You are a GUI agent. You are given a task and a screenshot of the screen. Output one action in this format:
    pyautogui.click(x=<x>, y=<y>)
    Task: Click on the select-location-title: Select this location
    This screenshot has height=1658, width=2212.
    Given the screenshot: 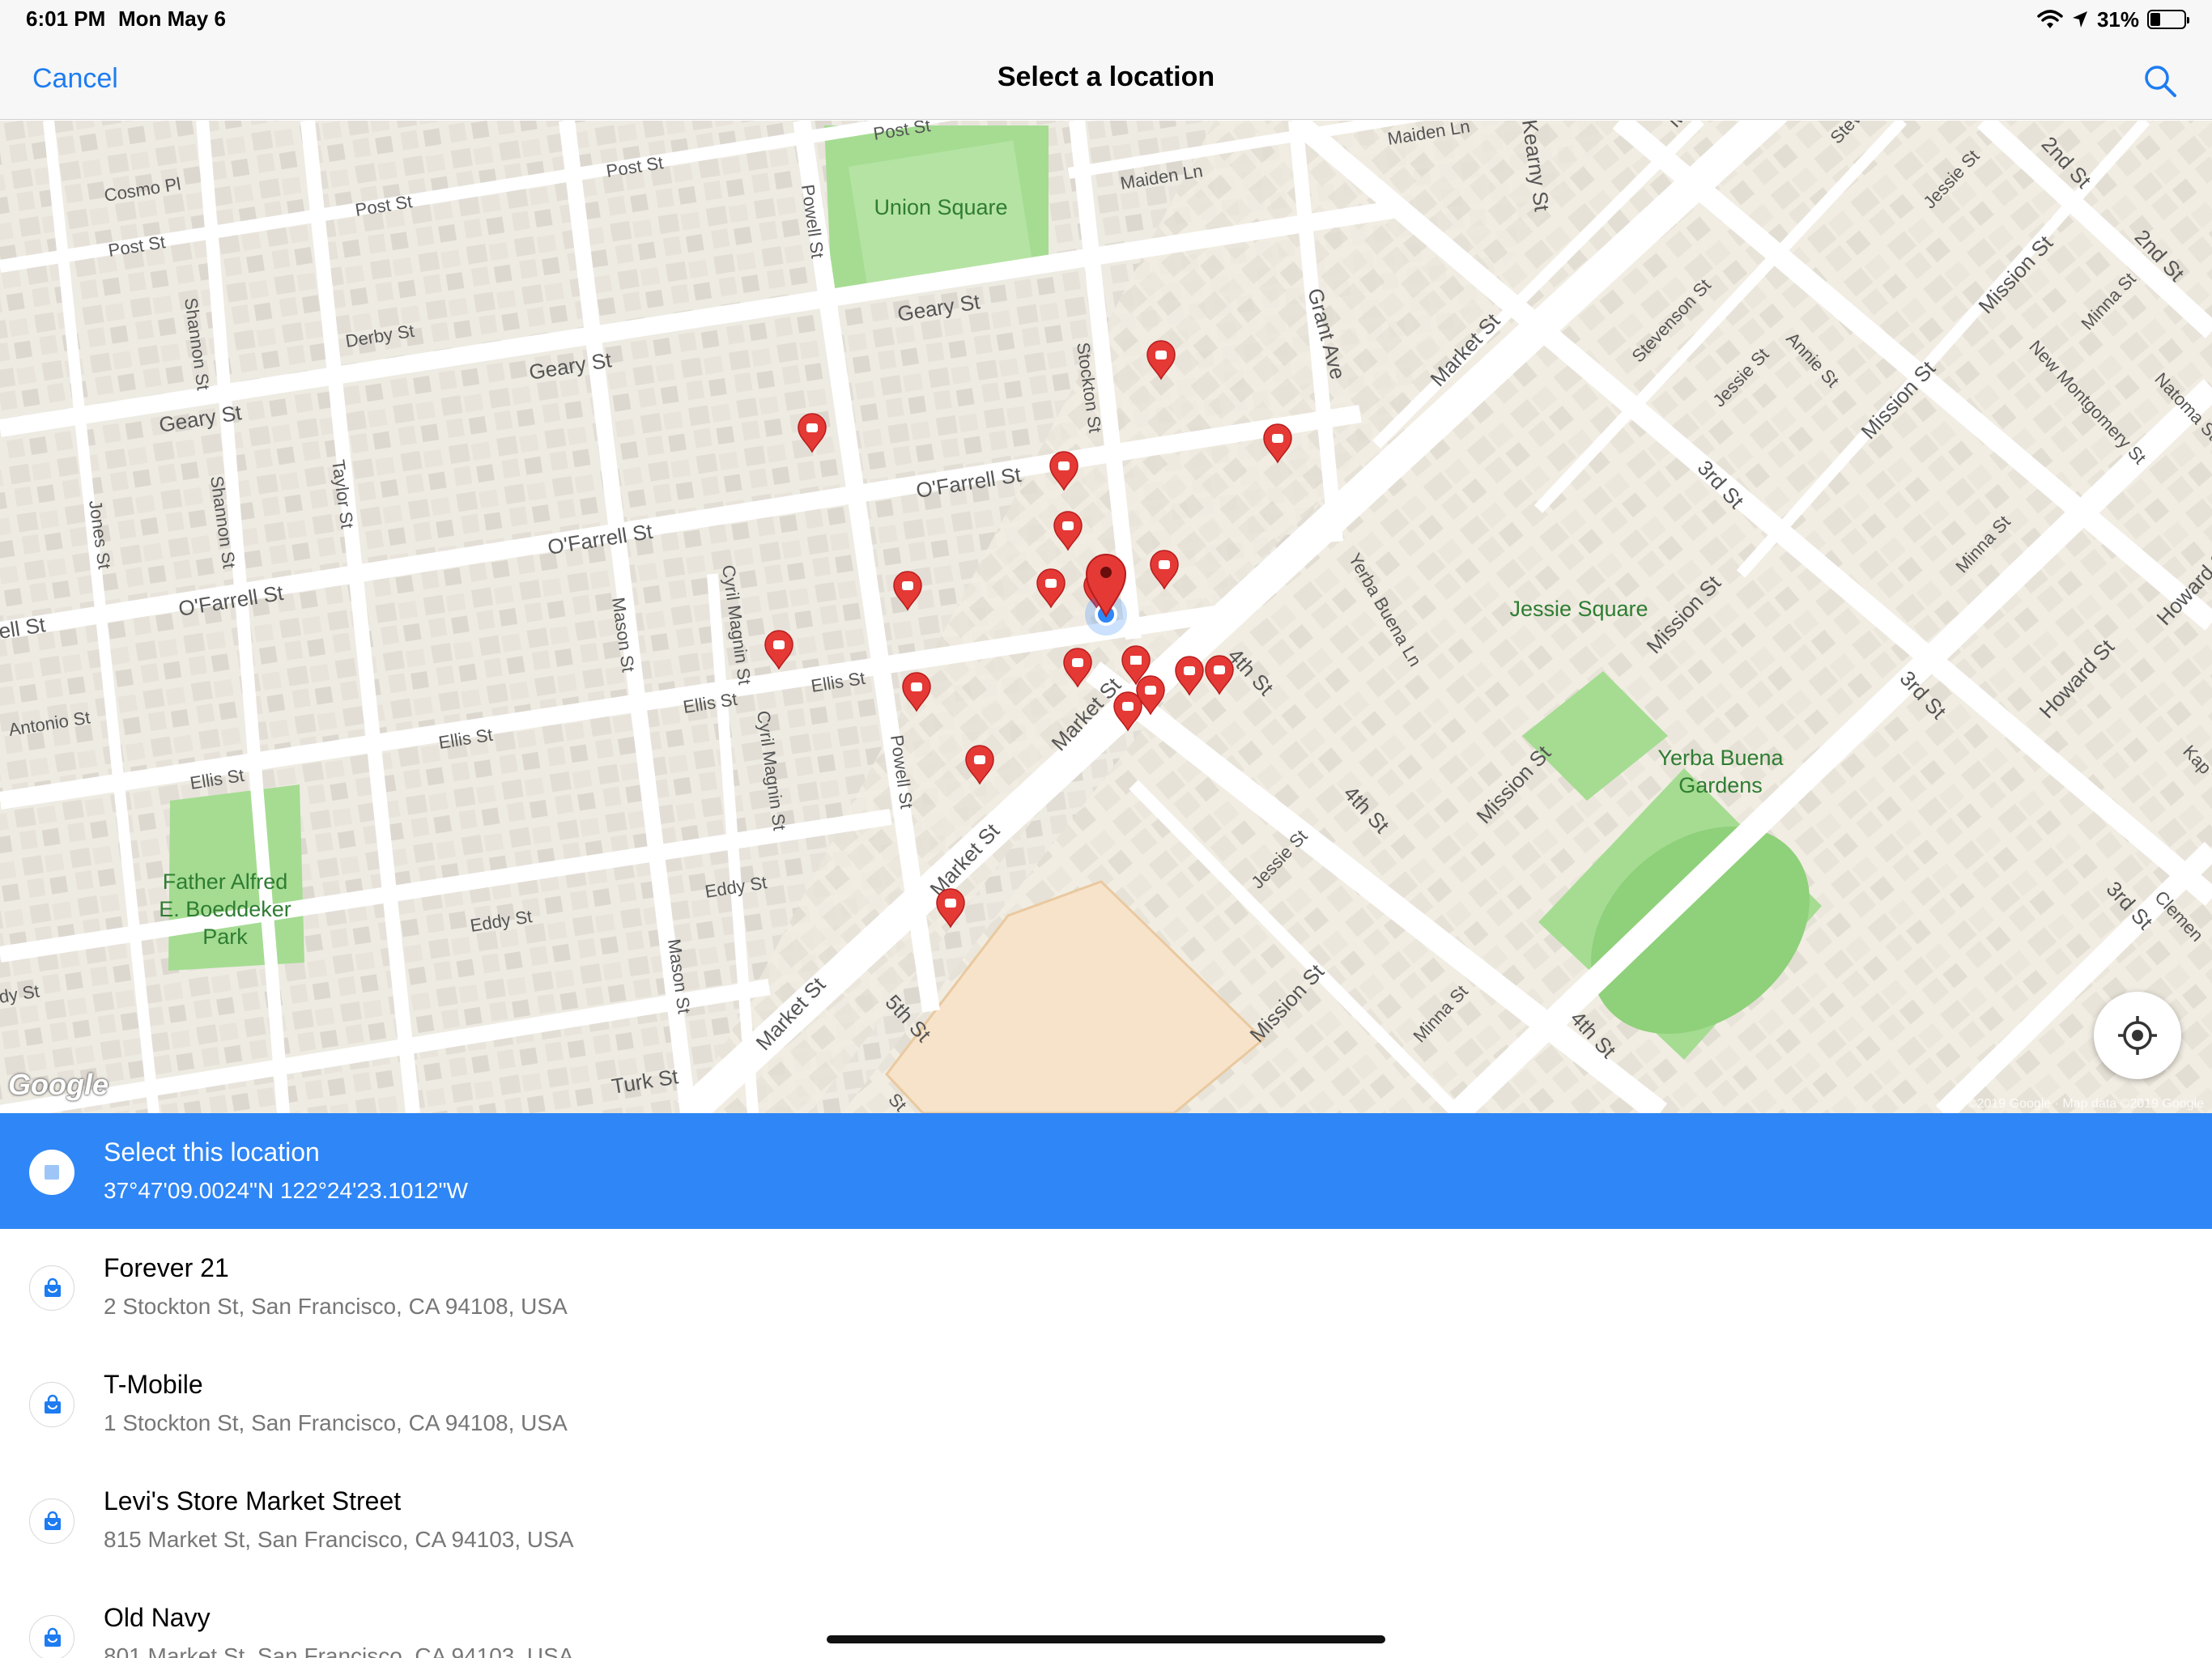 What is the action you would take?
    pyautogui.click(x=212, y=1152)
    